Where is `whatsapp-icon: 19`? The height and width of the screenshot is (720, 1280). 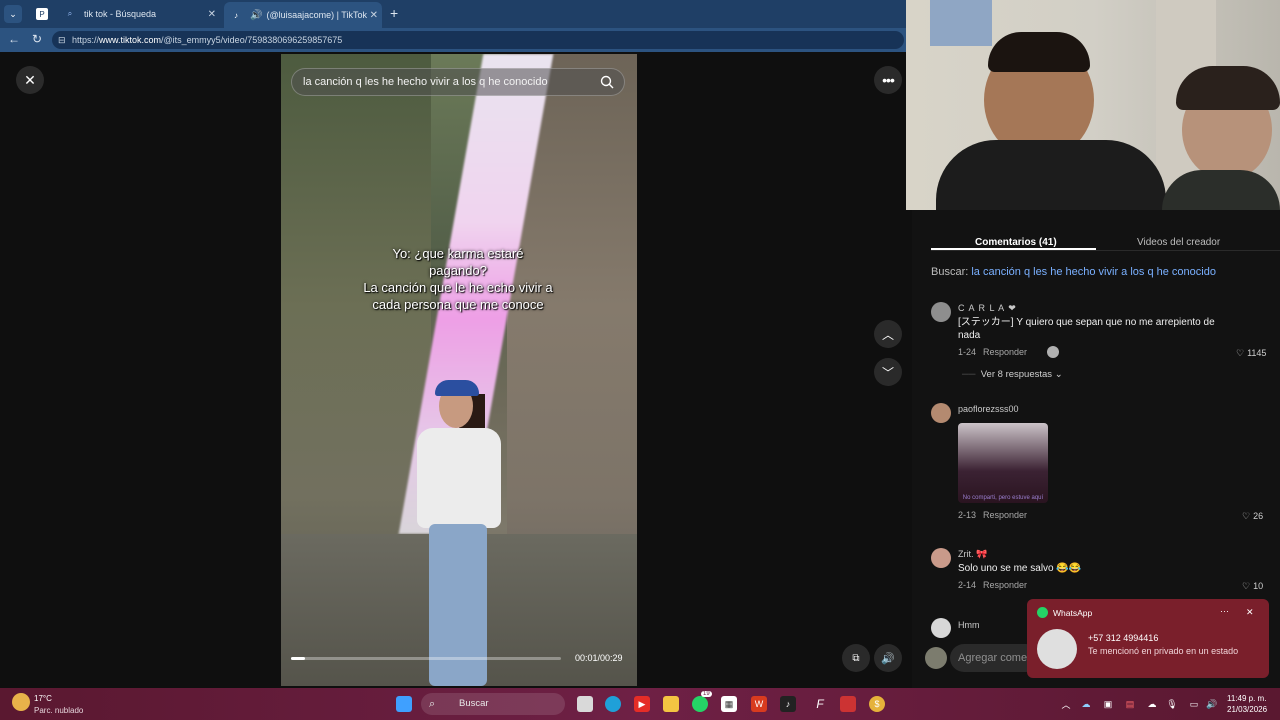 whatsapp-icon: 19 is located at coordinates (702, 701).